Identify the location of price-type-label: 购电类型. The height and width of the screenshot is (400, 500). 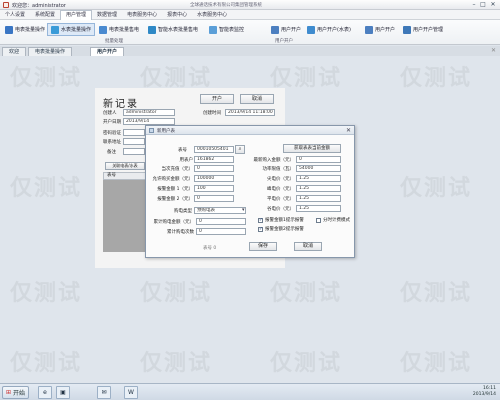
(183, 211).